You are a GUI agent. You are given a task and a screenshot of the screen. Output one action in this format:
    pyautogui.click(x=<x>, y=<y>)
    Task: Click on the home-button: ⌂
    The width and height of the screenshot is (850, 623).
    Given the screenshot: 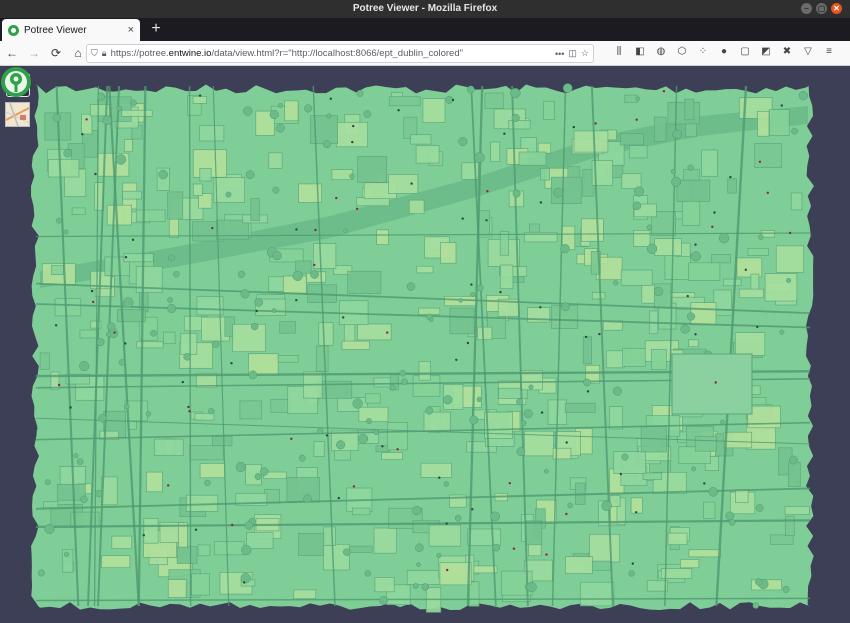 What is the action you would take?
    pyautogui.click(x=78, y=53)
    